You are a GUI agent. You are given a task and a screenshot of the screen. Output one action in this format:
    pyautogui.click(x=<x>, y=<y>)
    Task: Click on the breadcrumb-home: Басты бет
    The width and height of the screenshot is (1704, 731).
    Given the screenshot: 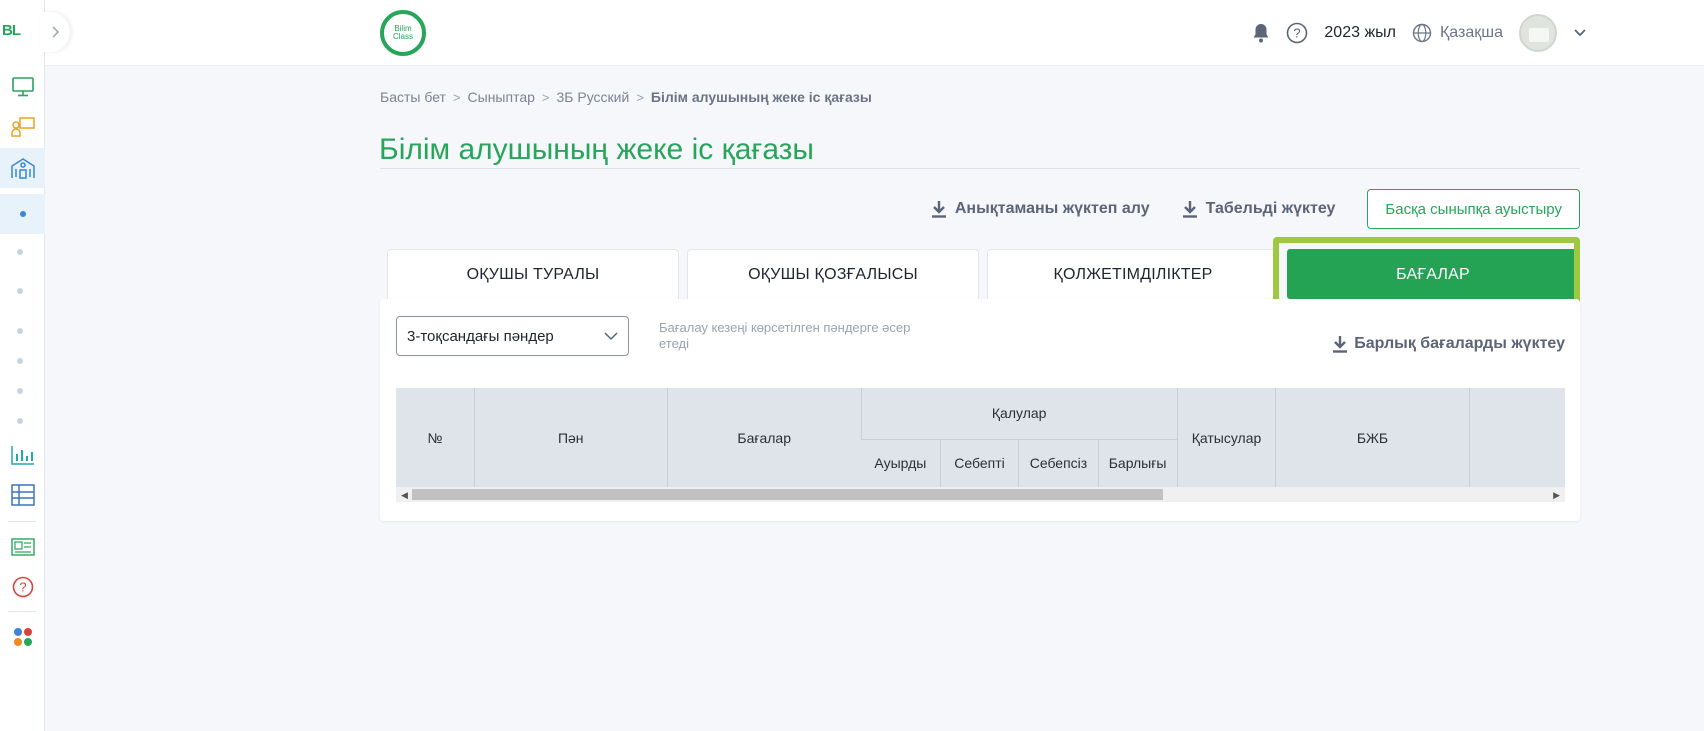 What is the action you would take?
    pyautogui.click(x=413, y=97)
    